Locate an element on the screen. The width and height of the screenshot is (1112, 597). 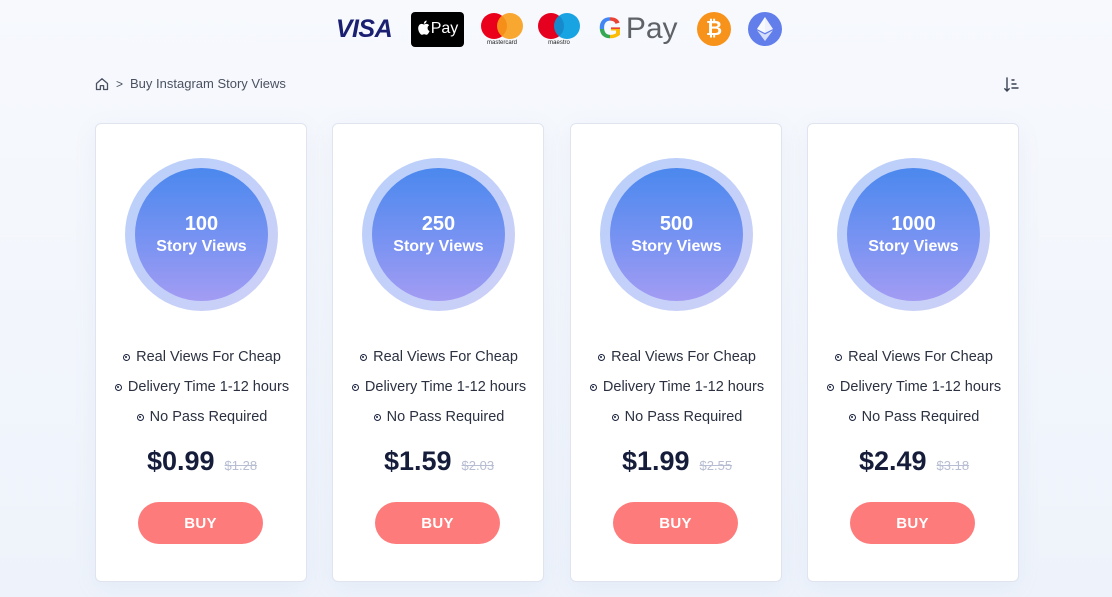
visa-logo: VISA is located at coordinates (364, 29).